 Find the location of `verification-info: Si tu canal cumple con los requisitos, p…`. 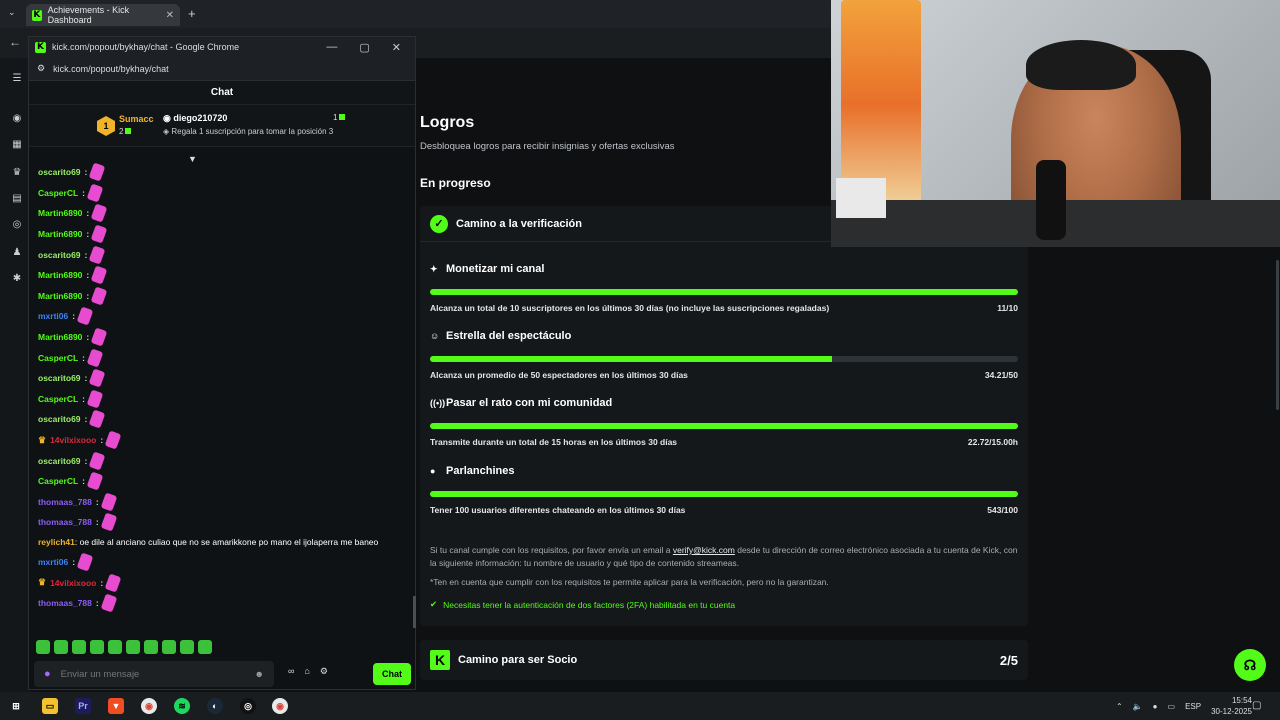

verification-info: Si tu canal cumple con los requisitos, p… is located at coordinates (725, 557).